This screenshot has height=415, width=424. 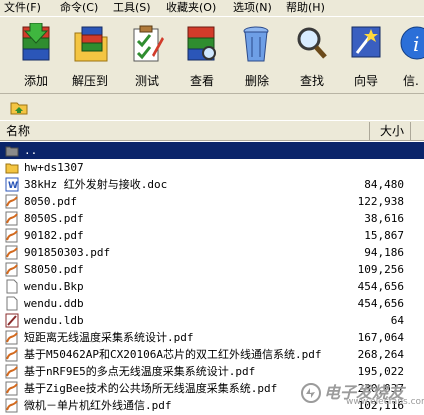 I want to click on delete-button: 删除, so click(x=257, y=55).